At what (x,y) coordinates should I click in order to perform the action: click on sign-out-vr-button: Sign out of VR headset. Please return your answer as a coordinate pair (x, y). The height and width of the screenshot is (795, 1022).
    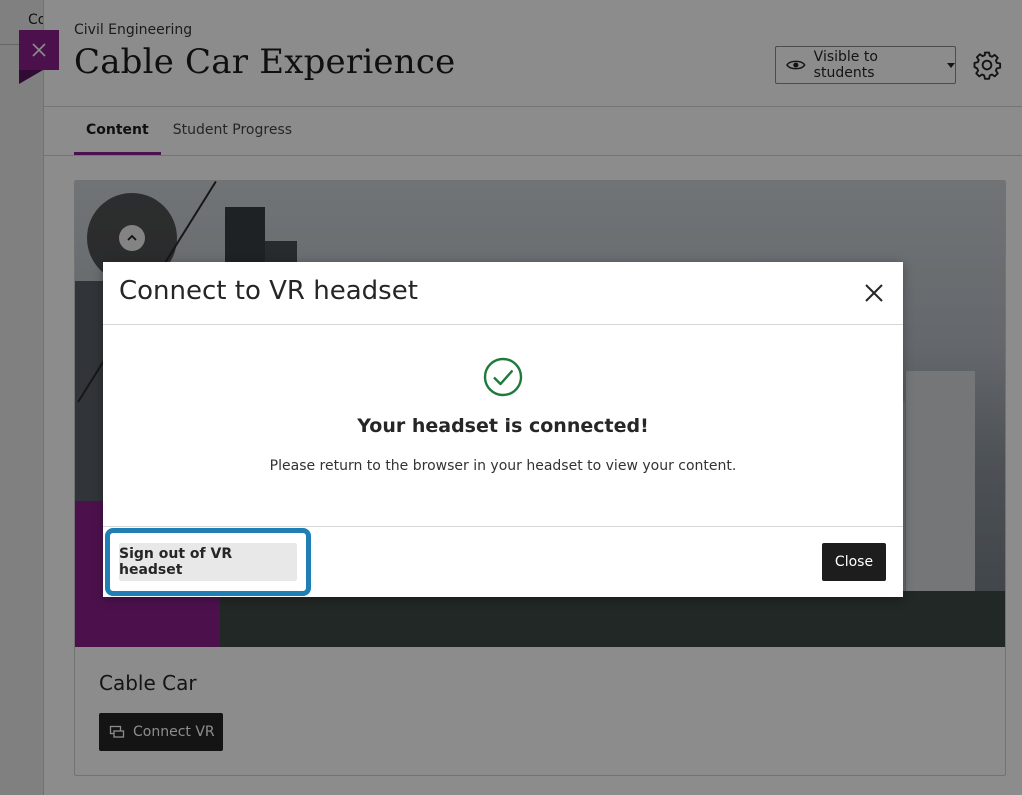
    Looking at the image, I should click on (208, 562).